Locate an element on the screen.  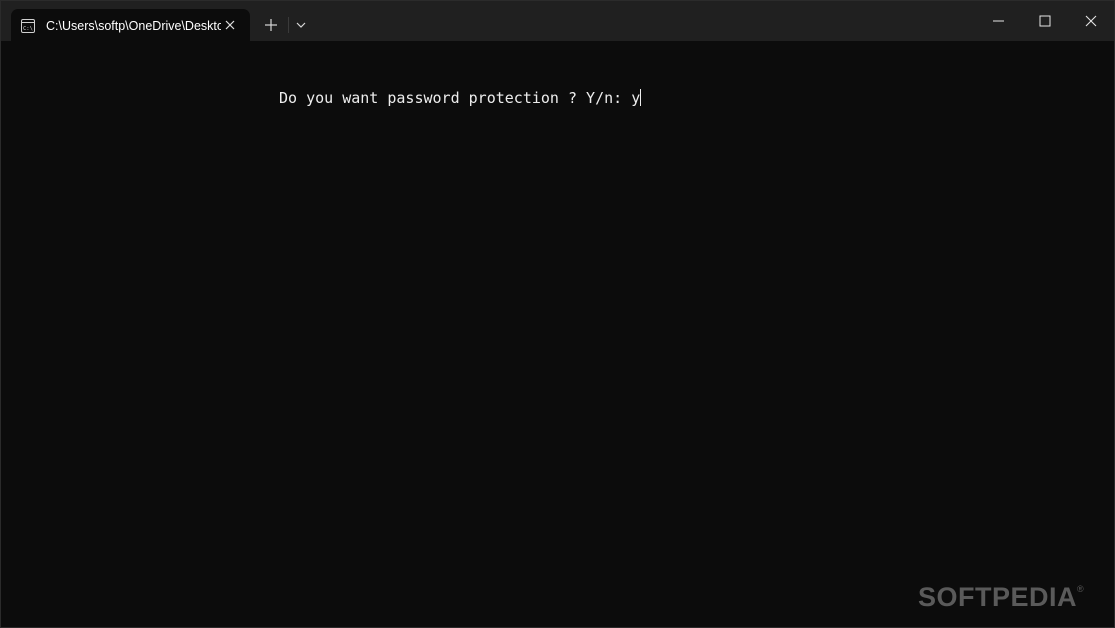
prompt-text: Do you want password protection ? Y/n: is located at coordinates (455, 98).